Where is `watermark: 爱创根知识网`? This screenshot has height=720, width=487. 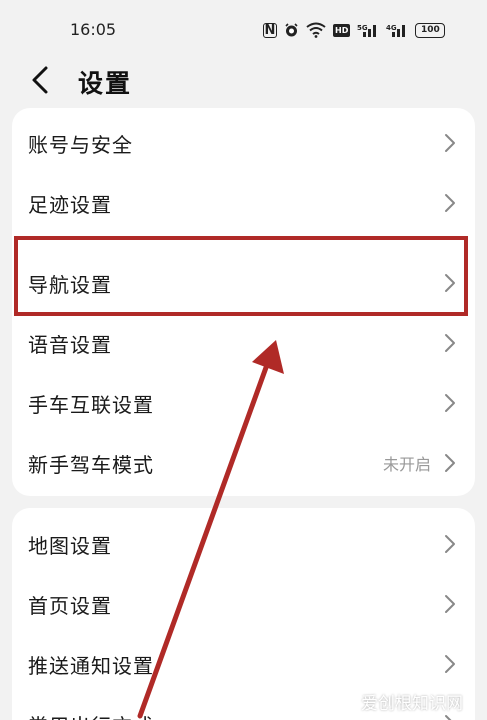
watermark: 爱创根知识网 is located at coordinates (412, 704).